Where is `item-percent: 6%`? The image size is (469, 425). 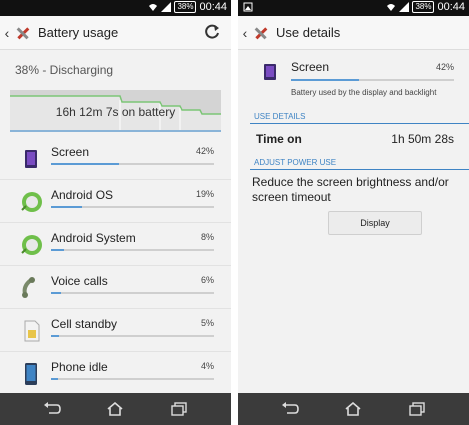
item-percent: 6% is located at coordinates (207, 280).